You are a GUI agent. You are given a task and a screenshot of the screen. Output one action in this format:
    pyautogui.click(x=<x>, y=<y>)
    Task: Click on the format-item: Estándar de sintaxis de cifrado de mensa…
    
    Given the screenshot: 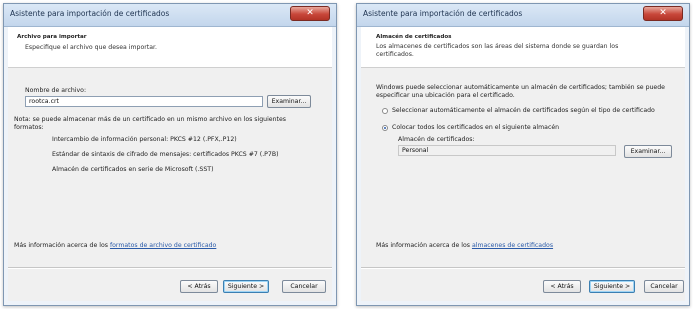 What is the action you would take?
    pyautogui.click(x=165, y=154)
    